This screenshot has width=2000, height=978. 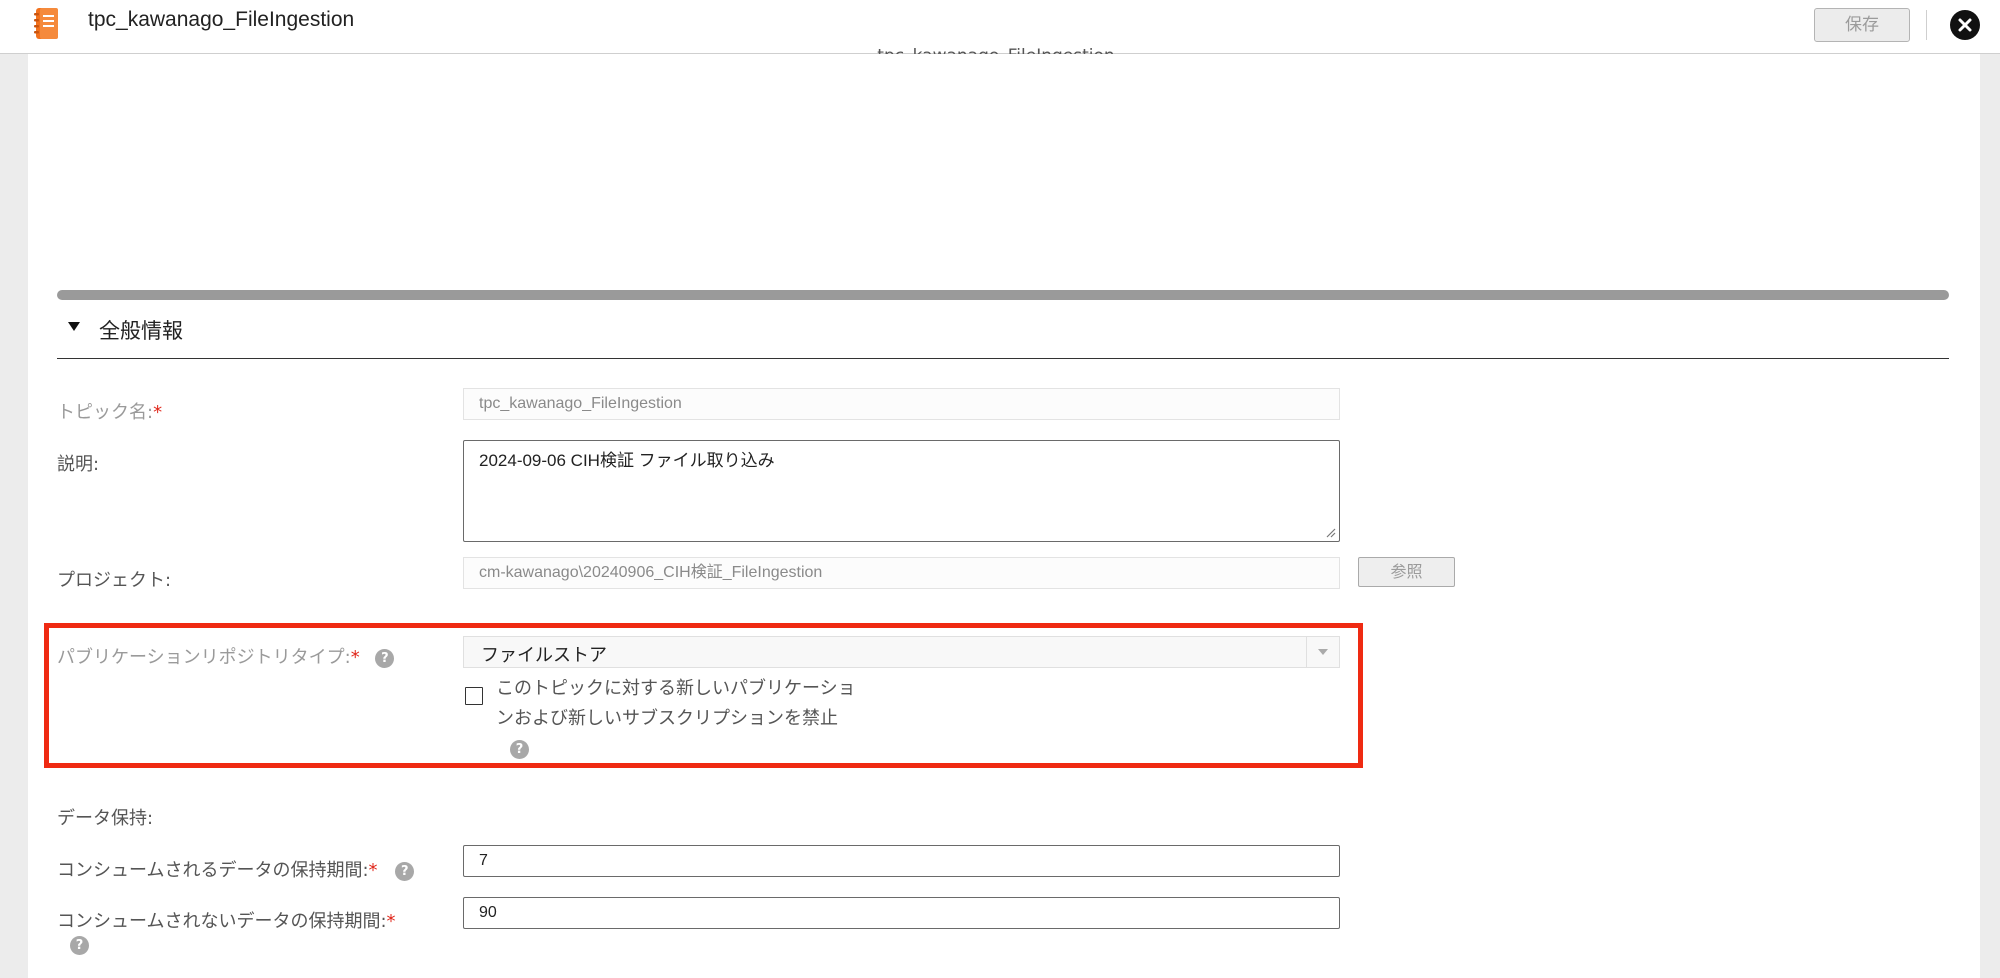 I want to click on unconsumed-retention-label: コンシュームされないデータの保持期間:*, so click(x=226, y=921).